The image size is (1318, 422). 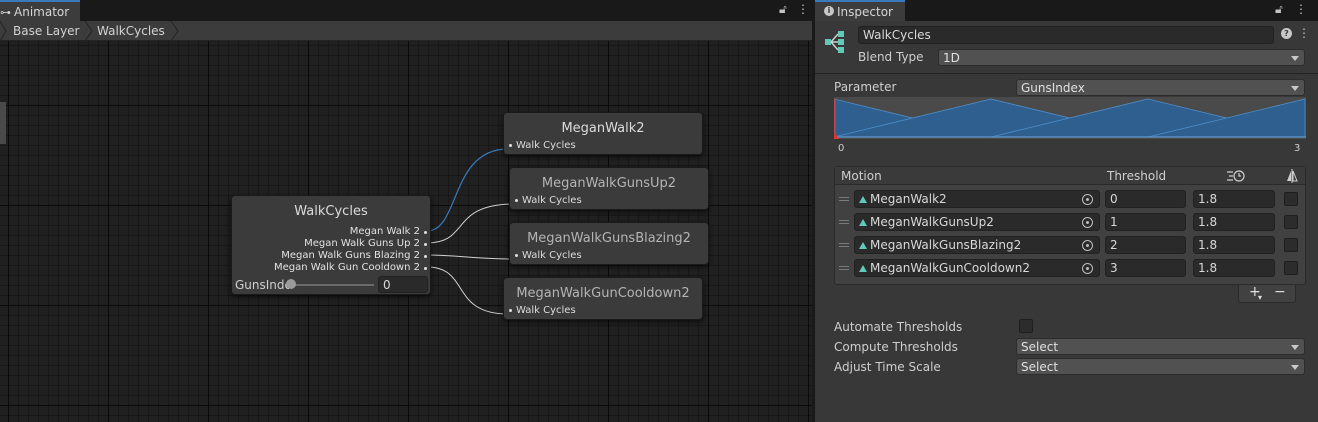 I want to click on column-header-motion: Motion, so click(x=861, y=176).